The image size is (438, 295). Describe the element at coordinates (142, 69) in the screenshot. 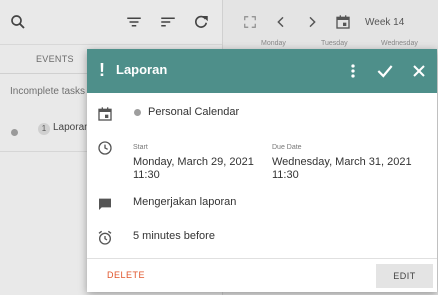

I see `dialog-title: Laporan` at that location.